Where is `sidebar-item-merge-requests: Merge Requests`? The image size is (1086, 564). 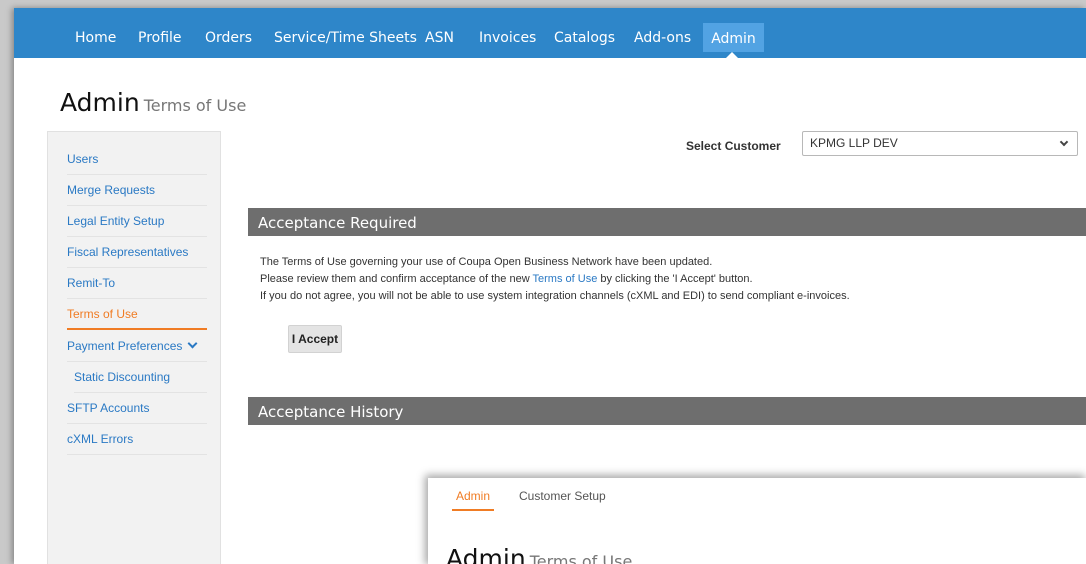
sidebar-item-merge-requests: Merge Requests is located at coordinates (137, 190).